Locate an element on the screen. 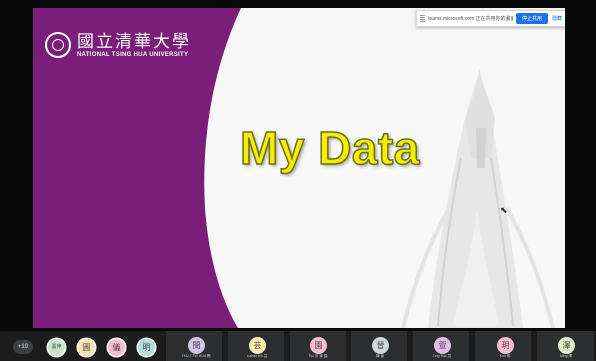 The width and height of the screenshot is (596, 361). hide-button: 隱藏 is located at coordinates (557, 18).